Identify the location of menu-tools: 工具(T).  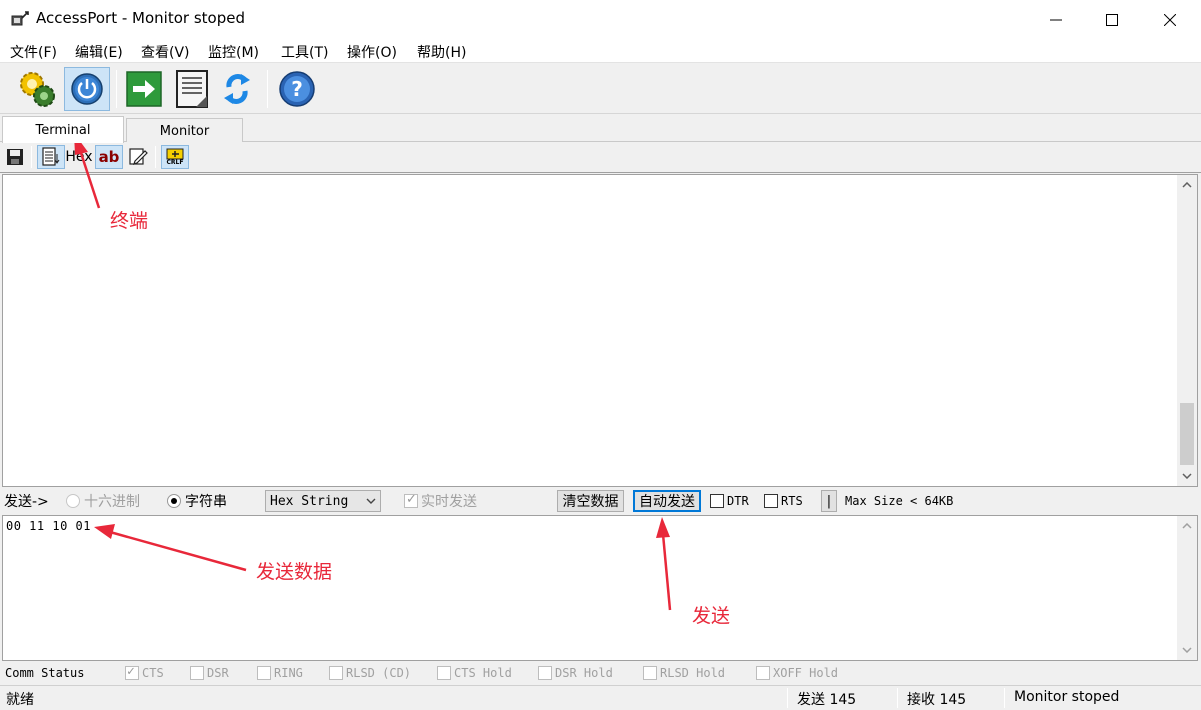
(304, 52).